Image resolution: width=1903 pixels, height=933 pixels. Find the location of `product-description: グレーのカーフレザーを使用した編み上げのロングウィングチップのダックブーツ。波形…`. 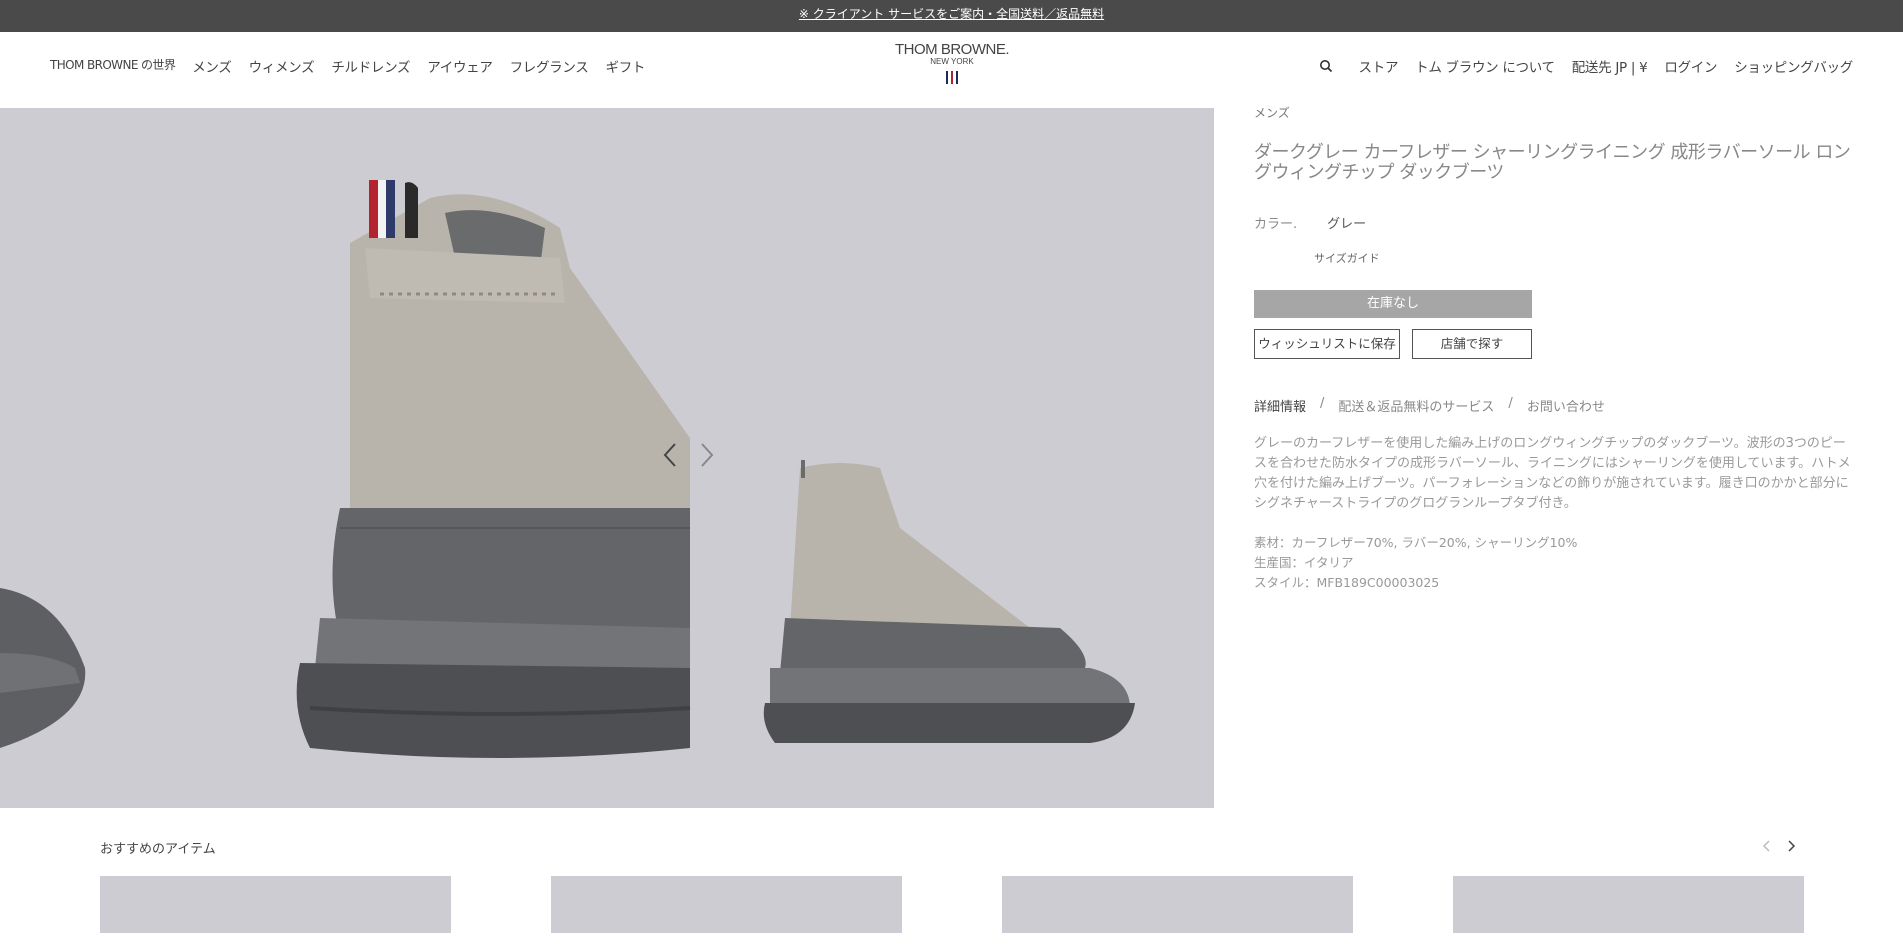

product-description: グレーのカーフレザーを使用した編み上げのロングウィングチップのダックブーツ。波形… is located at coordinates (1552, 473).